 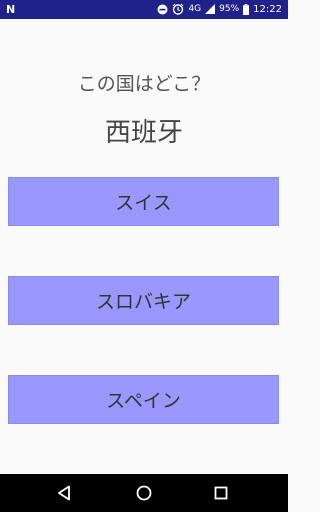 I want to click on answer-button-2: スロバキア, so click(x=143, y=300).